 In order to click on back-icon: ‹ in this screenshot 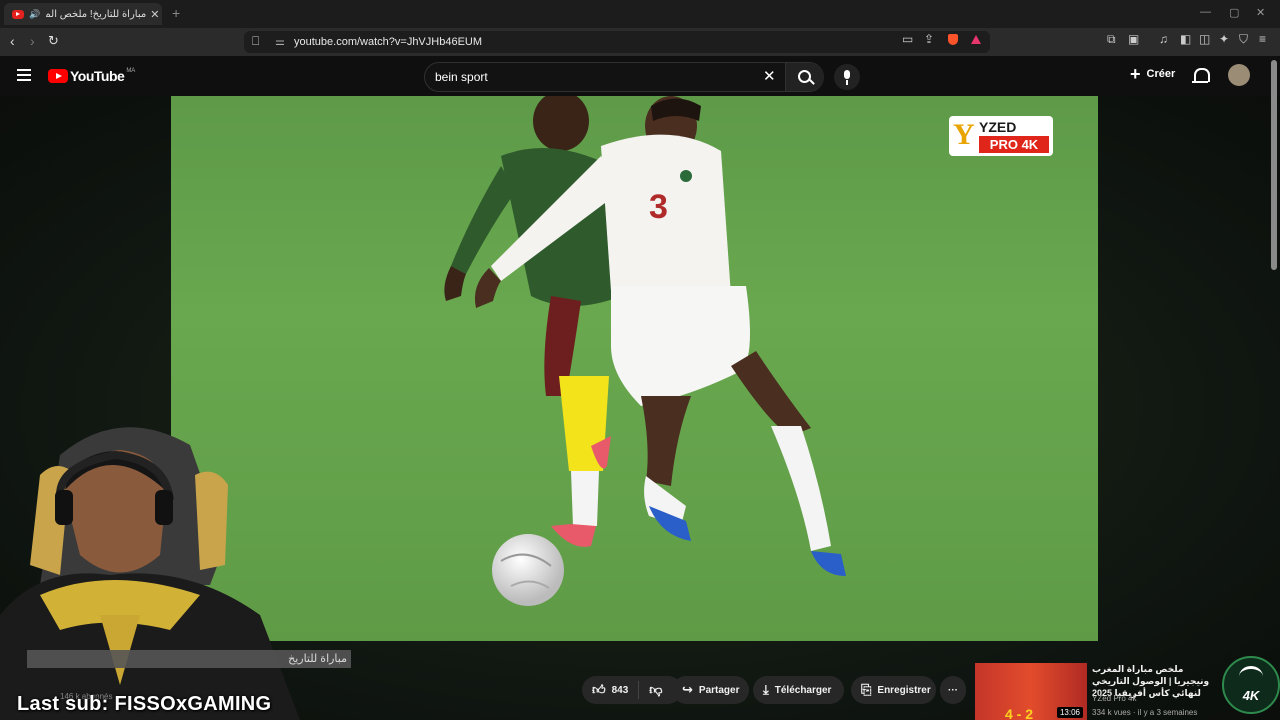, I will do `click(12, 41)`.